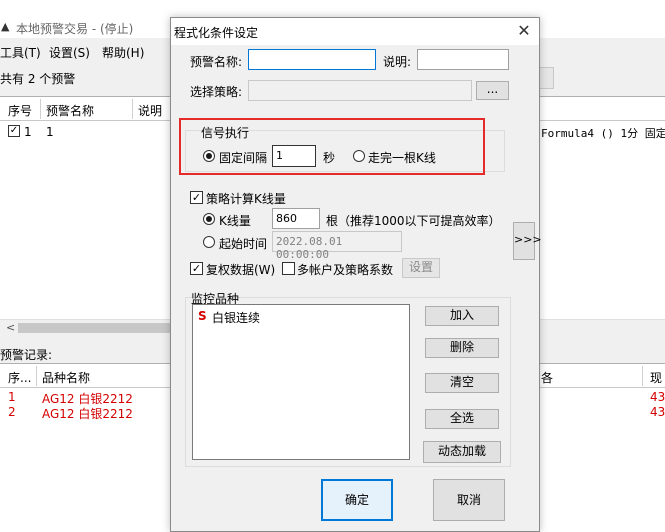  Describe the element at coordinates (355, 31) in the screenshot. I see `dialog-titlebar: 程式化条件设定 ✕` at that location.